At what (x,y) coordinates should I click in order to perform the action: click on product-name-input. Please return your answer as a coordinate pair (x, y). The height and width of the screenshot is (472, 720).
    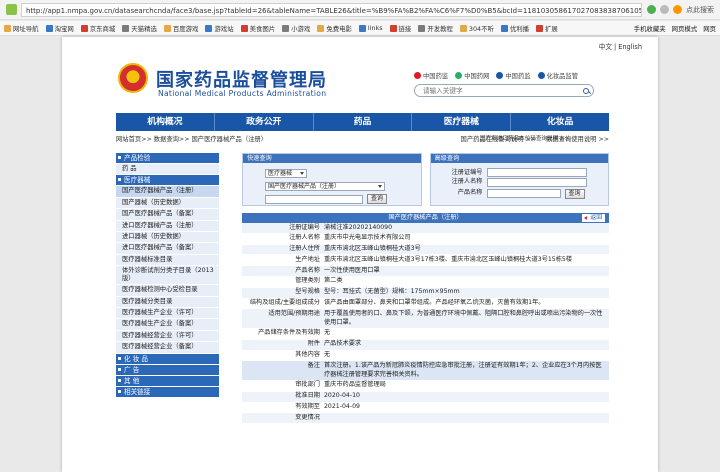
    Looking at the image, I should click on (523, 193).